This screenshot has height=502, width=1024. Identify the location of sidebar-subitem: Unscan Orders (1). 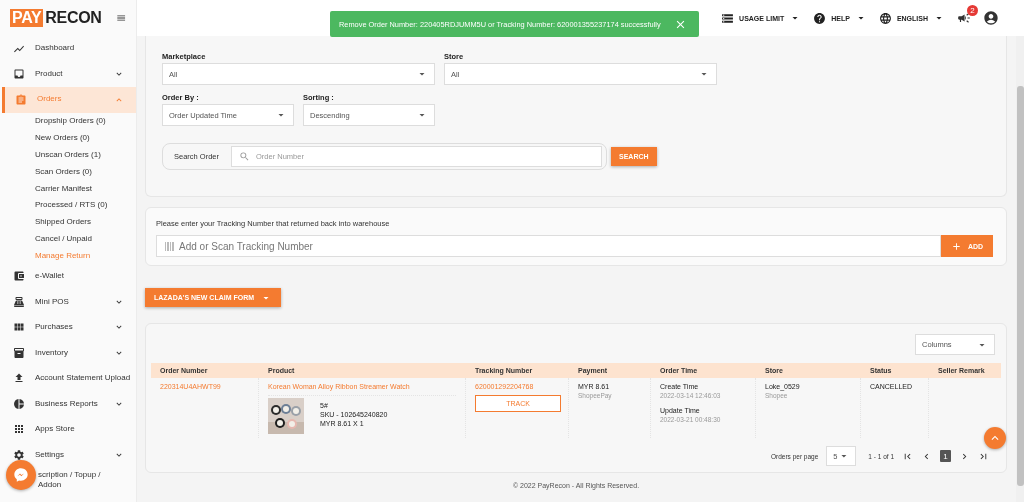
(68, 154).